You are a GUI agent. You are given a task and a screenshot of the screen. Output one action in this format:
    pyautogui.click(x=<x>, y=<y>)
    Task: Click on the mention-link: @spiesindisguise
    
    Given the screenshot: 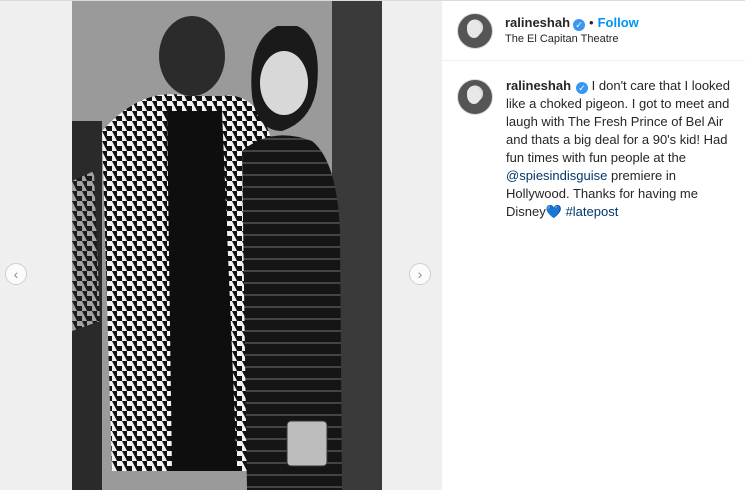 What is the action you would take?
    pyautogui.click(x=556, y=175)
    